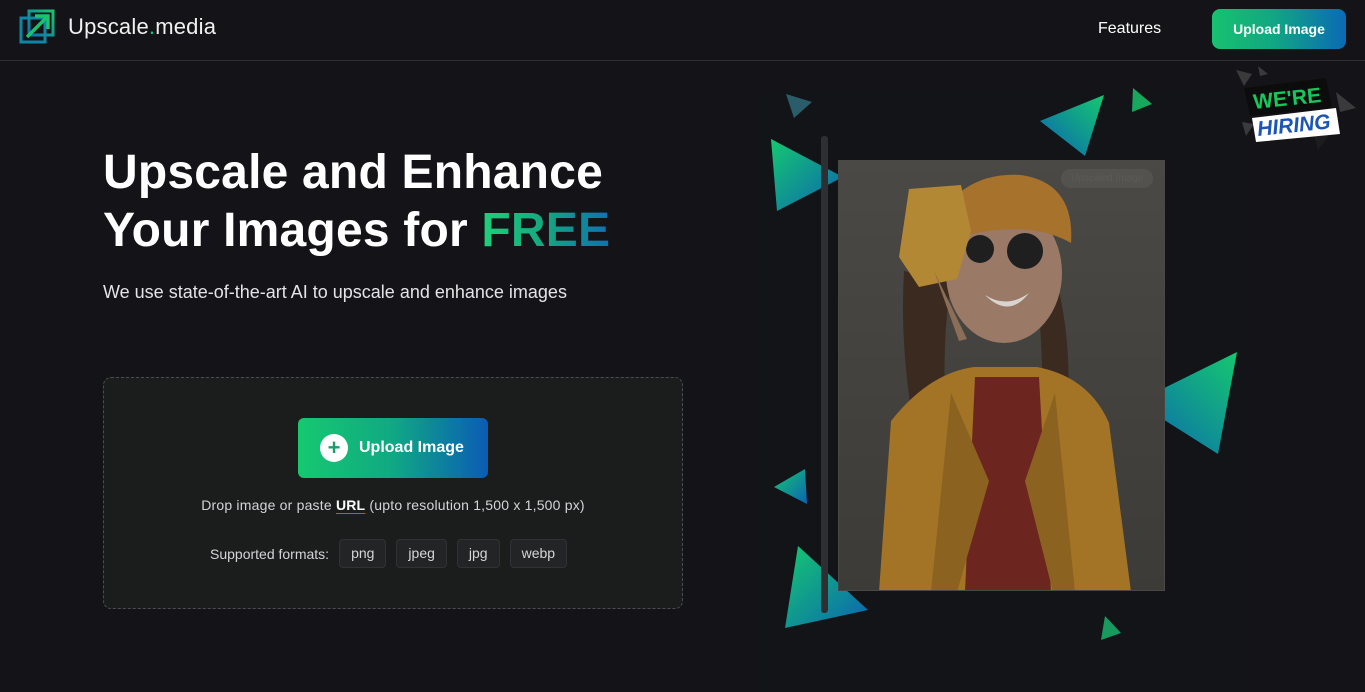 The height and width of the screenshot is (692, 1365). Describe the element at coordinates (393, 553) in the screenshot. I see `supported-formats: Supported formats: png jpeg jpg webp` at that location.